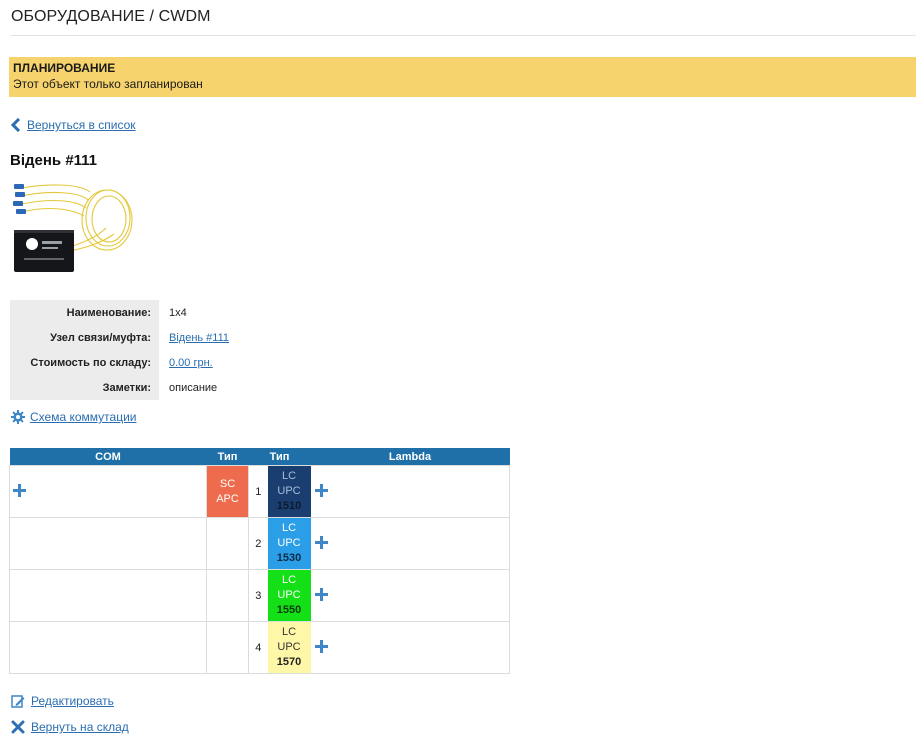 The height and width of the screenshot is (738, 916). Describe the element at coordinates (178, 312) in the screenshot. I see `prop-value: 1x4` at that location.